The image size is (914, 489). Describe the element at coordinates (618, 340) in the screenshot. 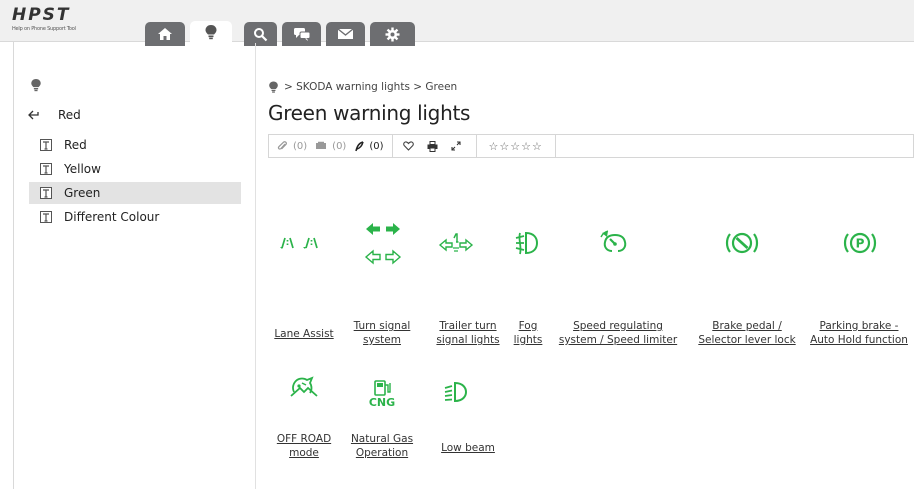

I see `link-line2: system / Speed limiter` at that location.